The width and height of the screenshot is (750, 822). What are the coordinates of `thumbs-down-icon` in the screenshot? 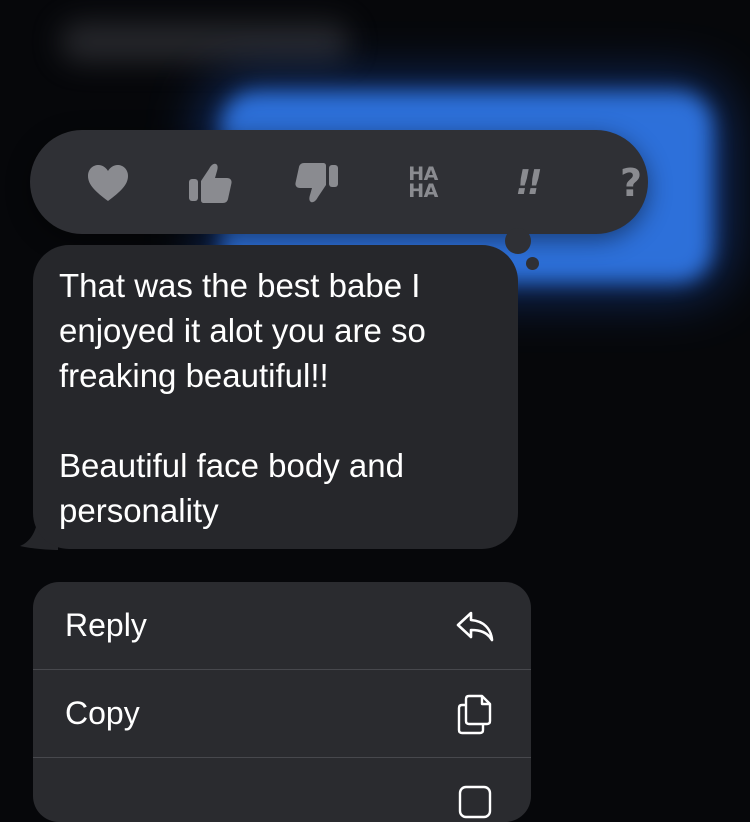 It's located at (316, 183).